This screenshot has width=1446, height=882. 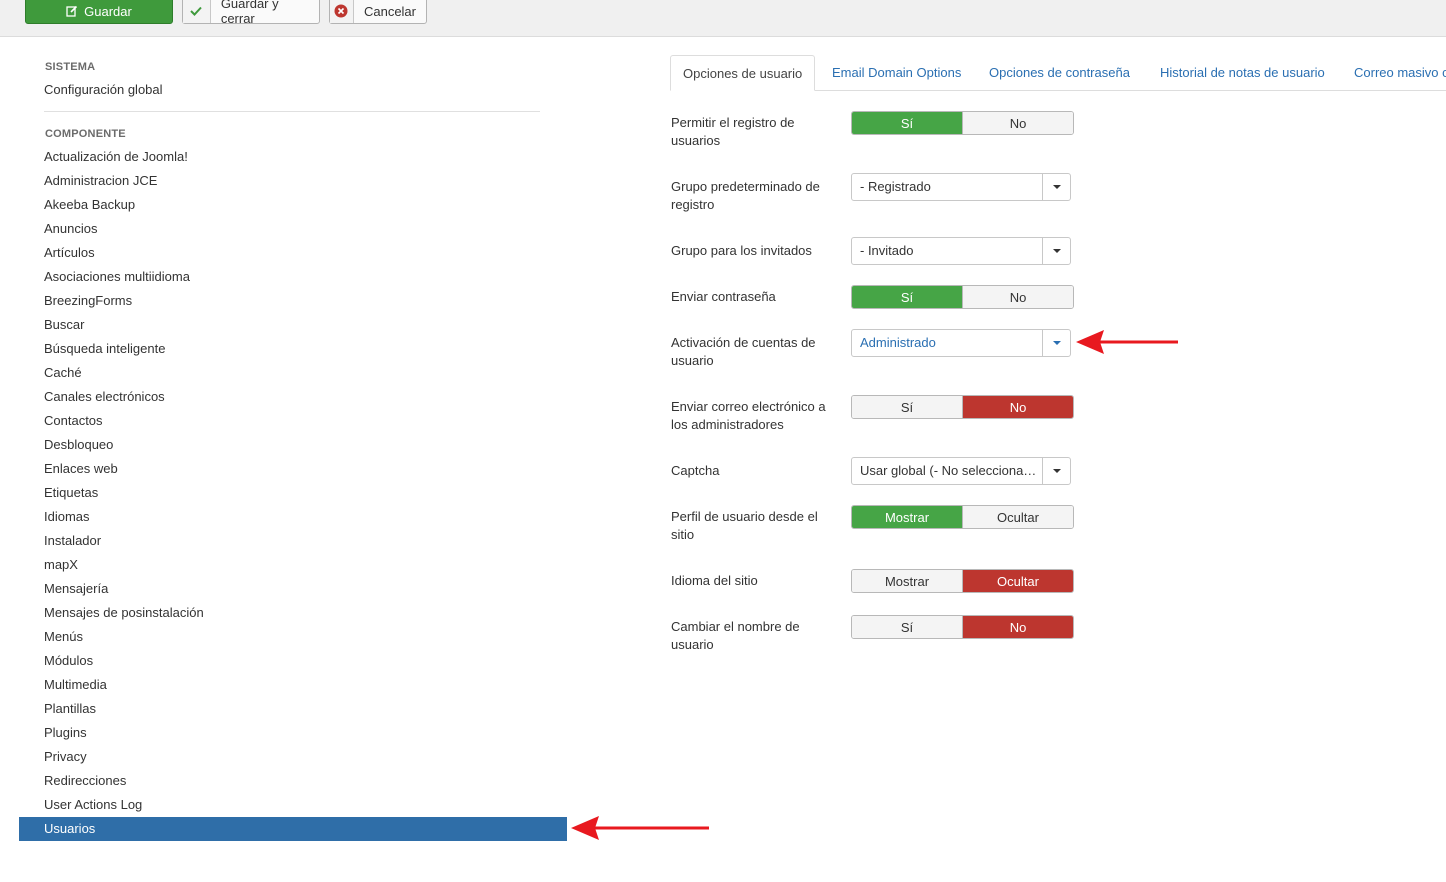 I want to click on site-language-label: Idioma del sitio, so click(x=714, y=580).